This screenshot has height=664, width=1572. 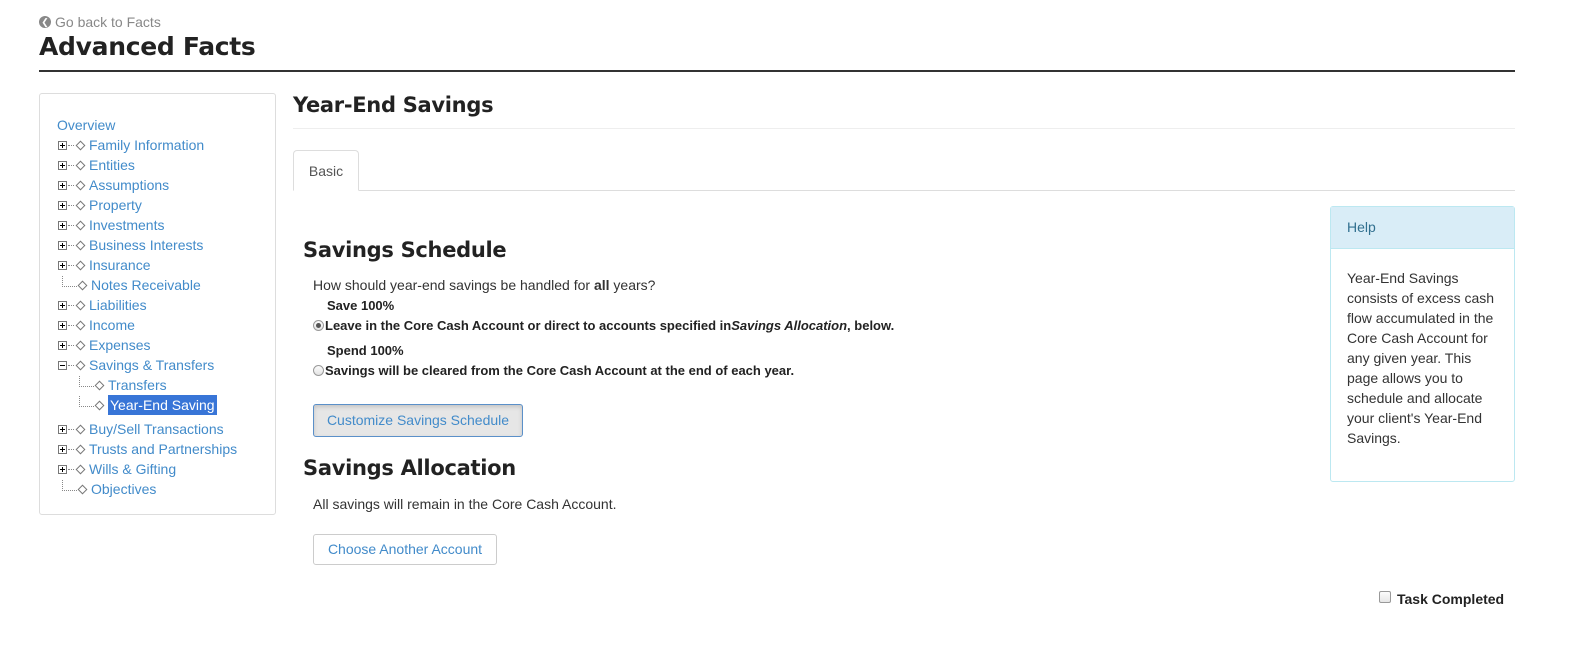 What do you see at coordinates (361, 305) in the screenshot?
I see `option-save-title: Save 100%` at bounding box center [361, 305].